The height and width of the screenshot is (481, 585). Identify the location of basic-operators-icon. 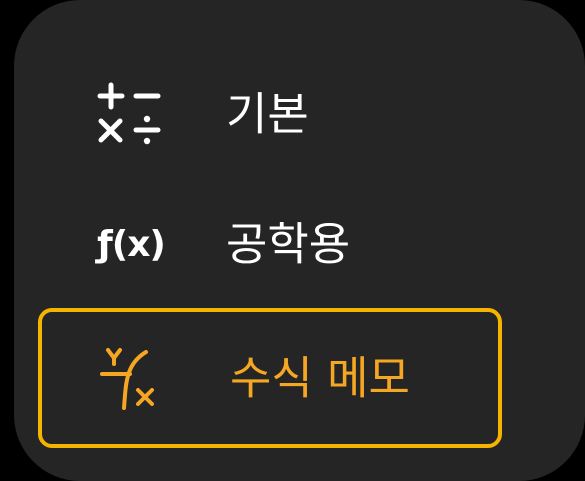
(131, 114).